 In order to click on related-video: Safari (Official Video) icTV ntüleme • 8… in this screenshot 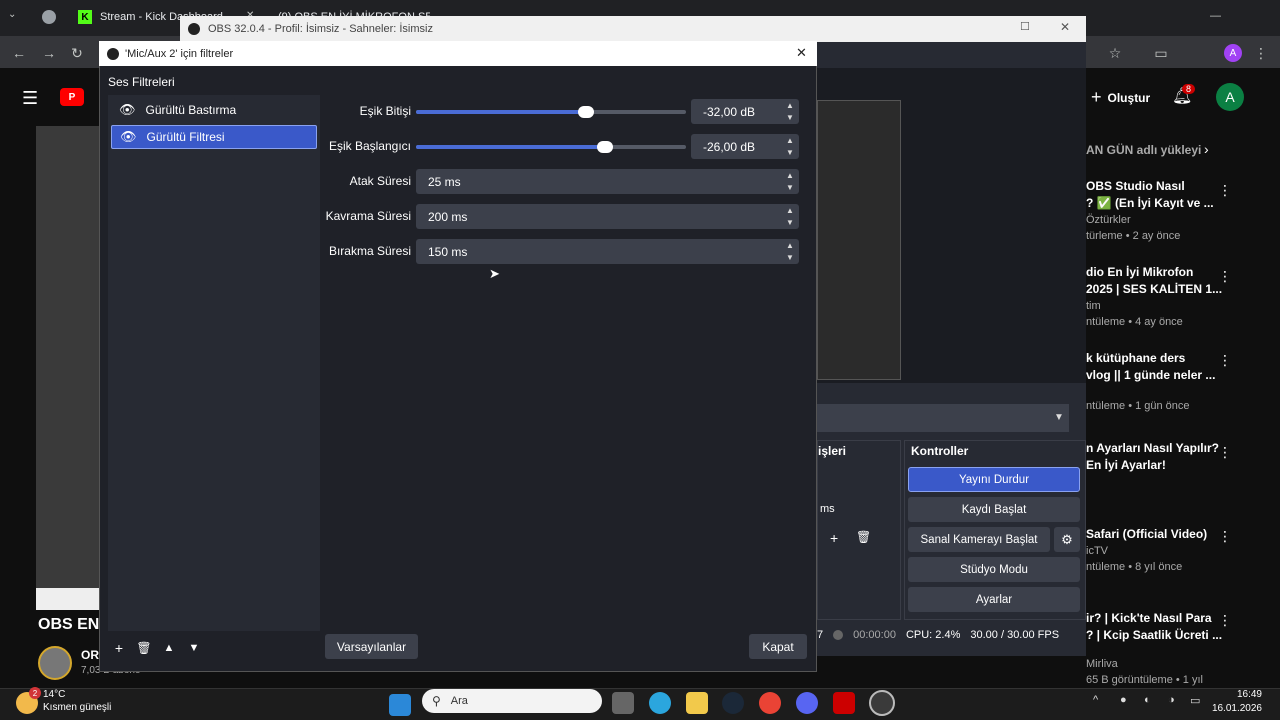, I will do `click(1156, 550)`.